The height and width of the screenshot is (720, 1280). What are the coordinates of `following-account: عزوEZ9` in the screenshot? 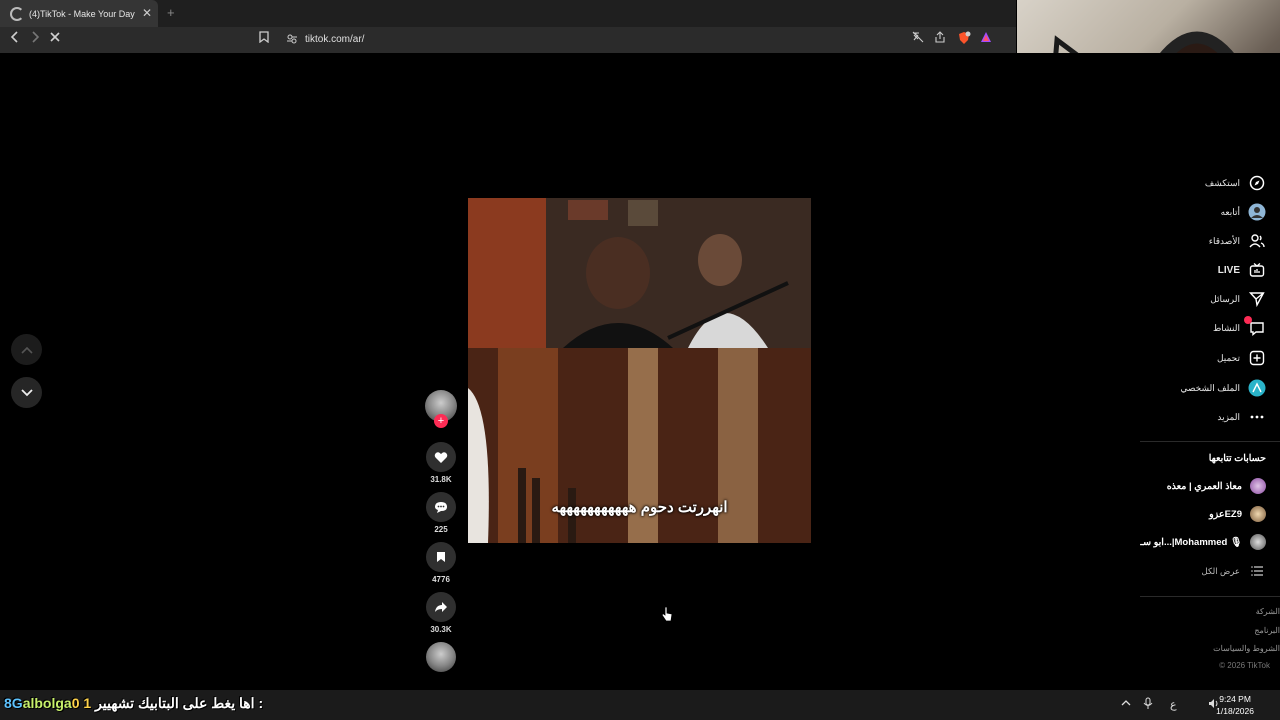 It's located at (1237, 514).